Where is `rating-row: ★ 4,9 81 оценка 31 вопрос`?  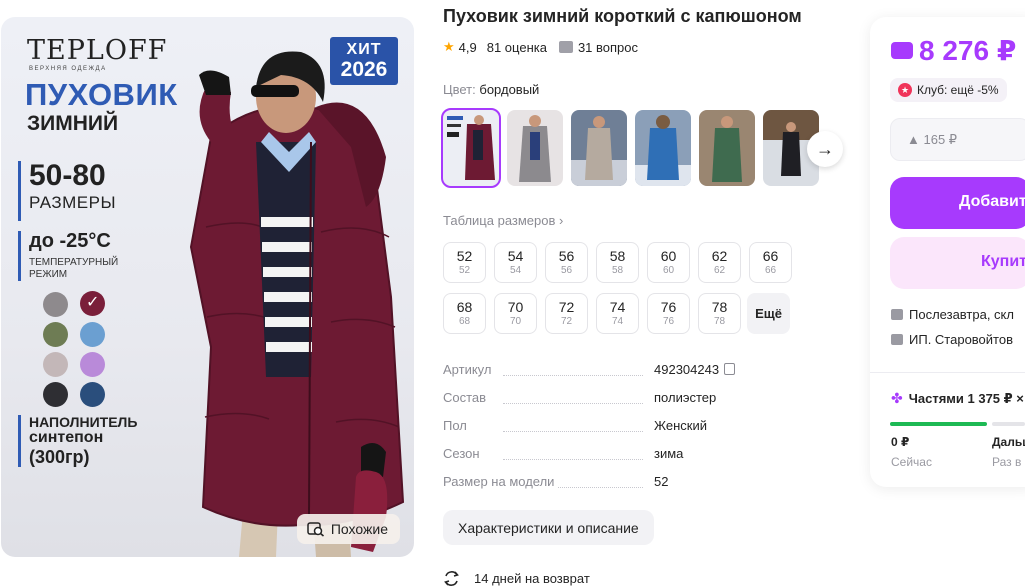 rating-row: ★ 4,9 81 оценка 31 вопрос is located at coordinates (540, 47).